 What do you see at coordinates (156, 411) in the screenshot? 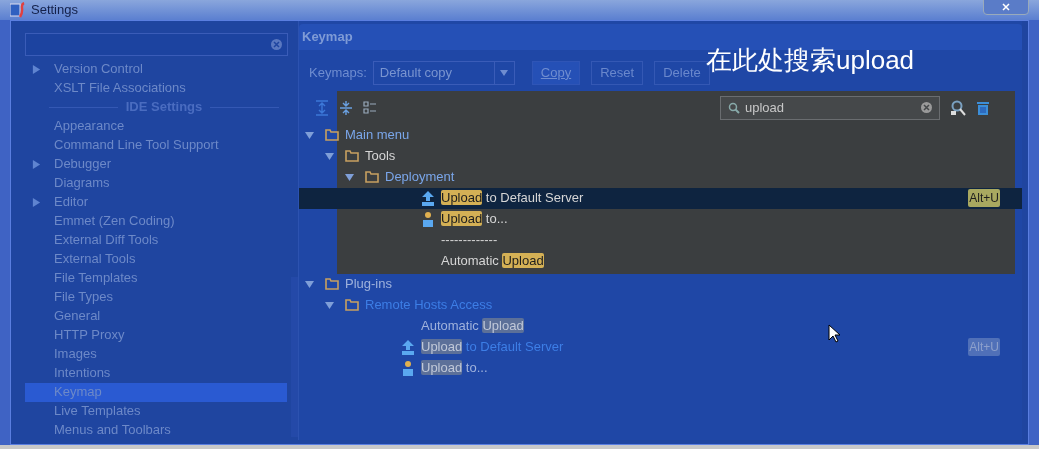
I see `sidebar-item: Live Templates` at bounding box center [156, 411].